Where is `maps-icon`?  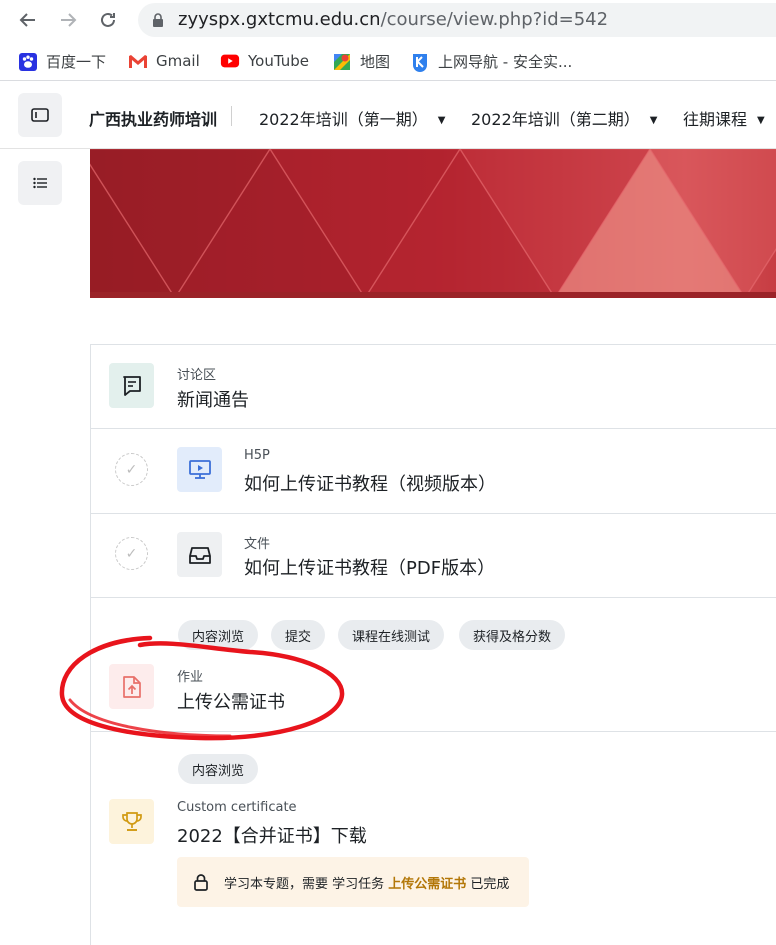 maps-icon is located at coordinates (342, 62).